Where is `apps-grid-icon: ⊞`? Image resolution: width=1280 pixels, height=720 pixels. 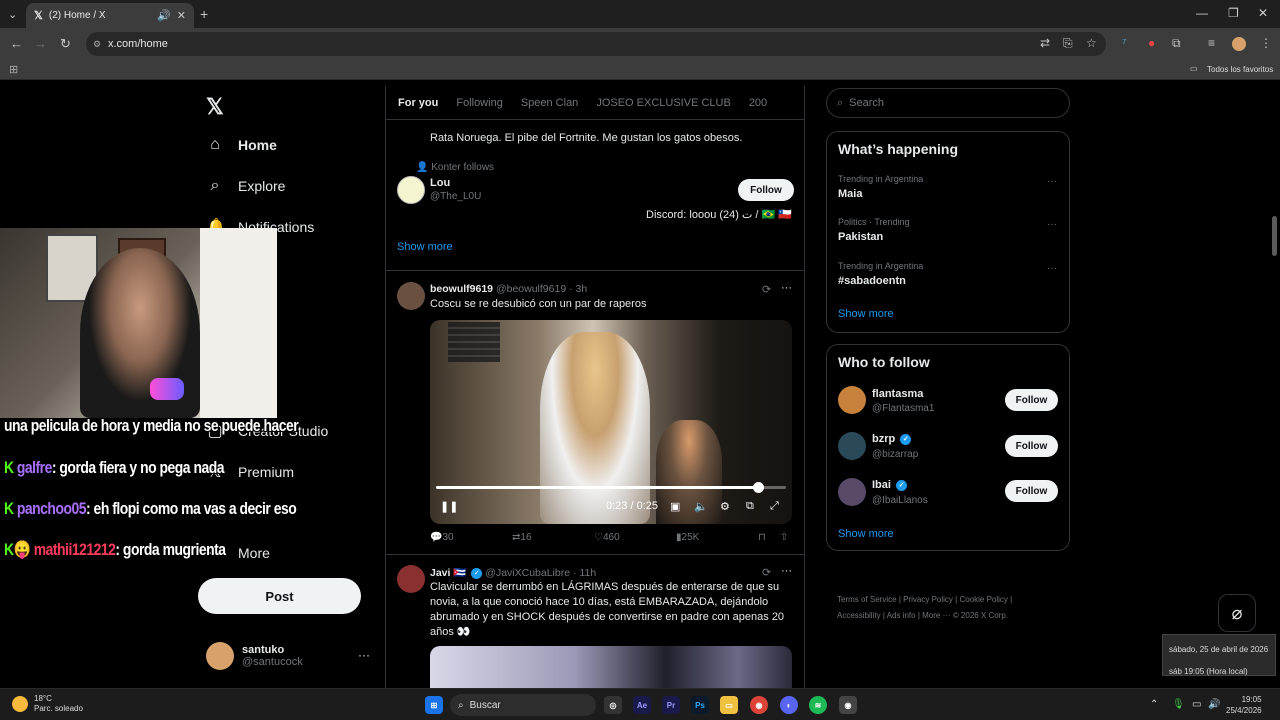
apps-grid-icon: ⊞ is located at coordinates (13, 69).